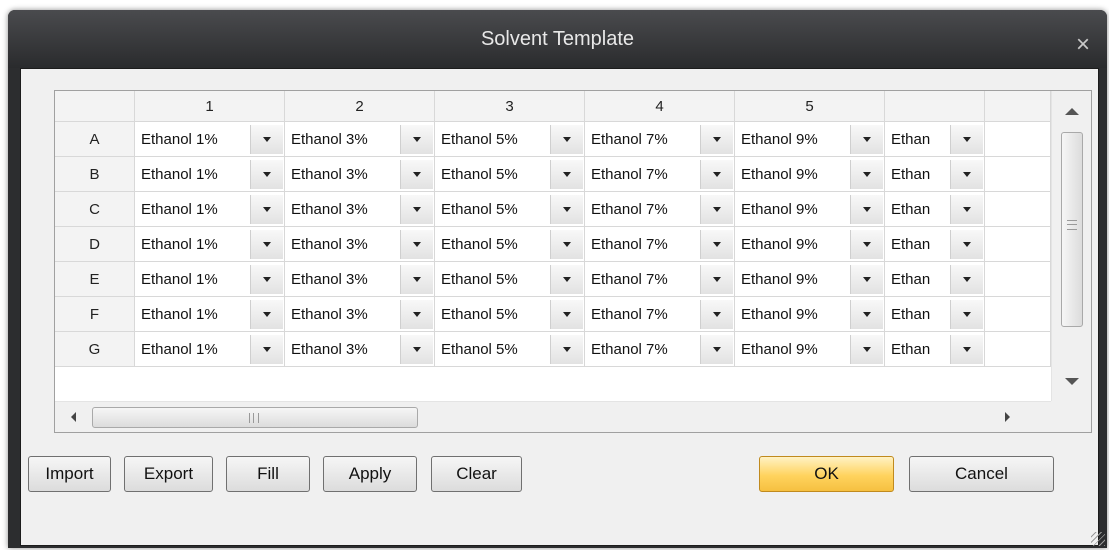 Image resolution: width=1109 pixels, height=550 pixels. What do you see at coordinates (168, 474) in the screenshot?
I see `export-button: Export` at bounding box center [168, 474].